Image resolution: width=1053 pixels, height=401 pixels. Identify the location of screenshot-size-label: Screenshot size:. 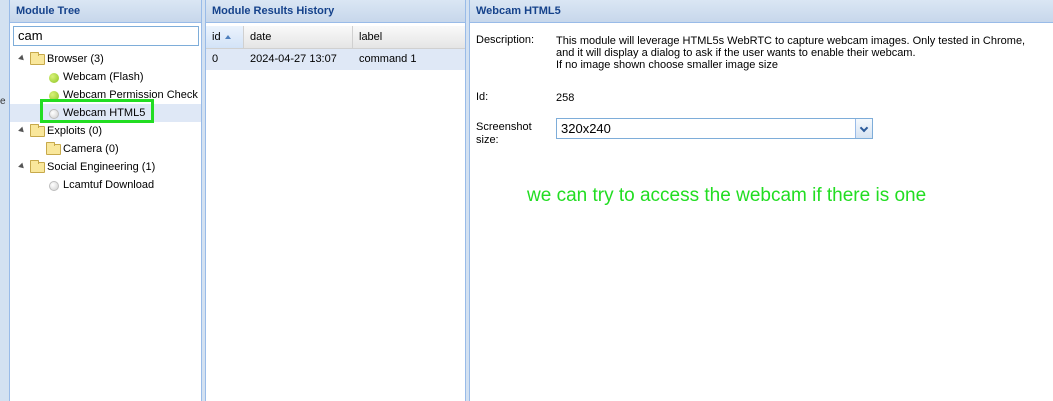
(504, 133).